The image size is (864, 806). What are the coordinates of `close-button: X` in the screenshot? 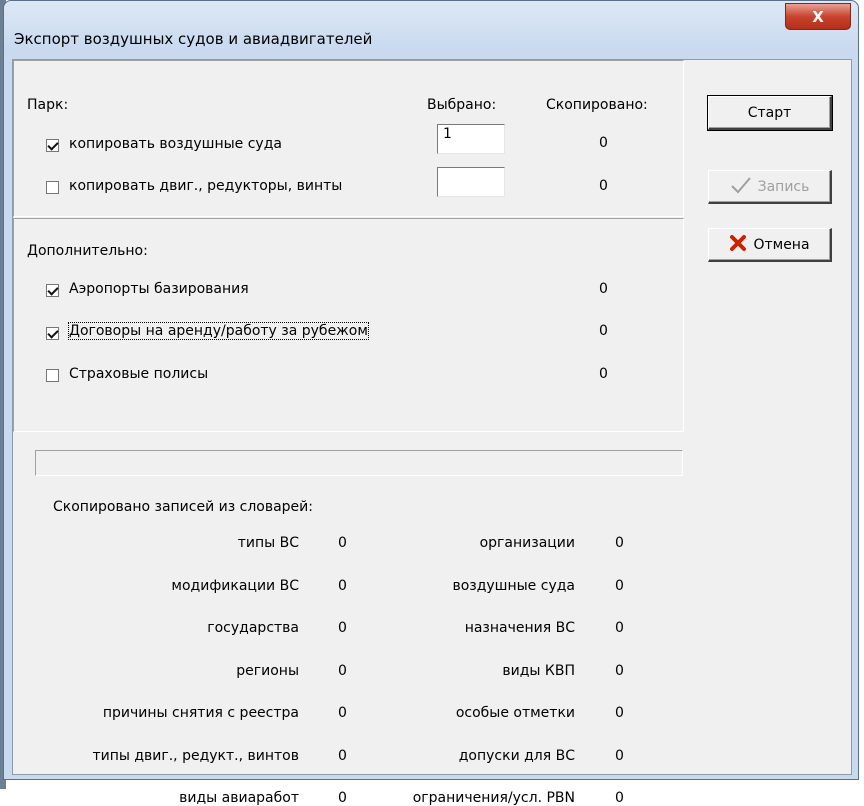 It's located at (818, 16).